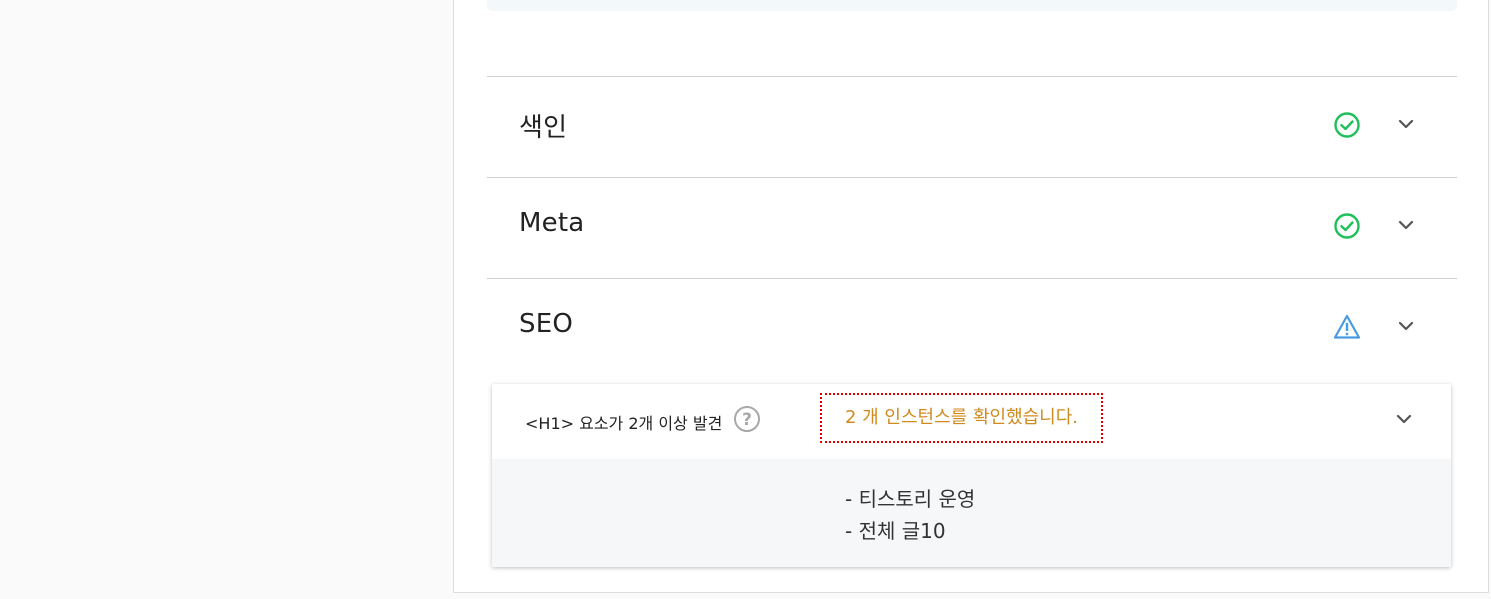 This screenshot has width=1491, height=599. I want to click on section-title: SEO, so click(546, 324).